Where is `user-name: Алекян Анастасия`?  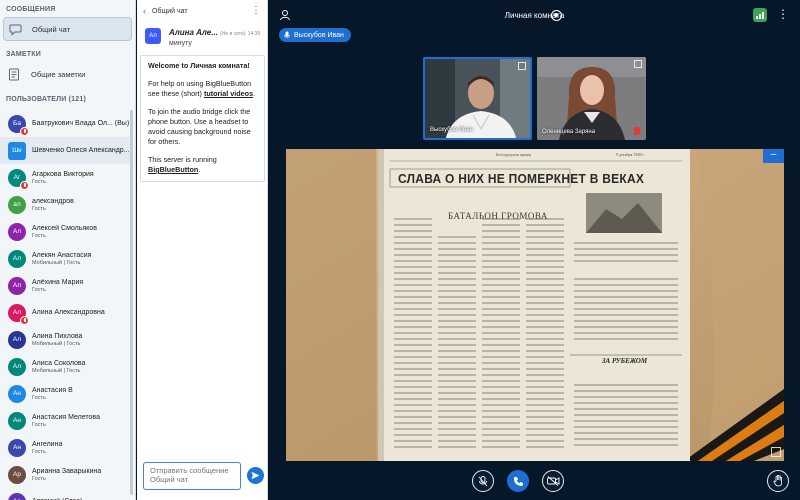
user-name: Алекян Анастасия is located at coordinates (62, 255).